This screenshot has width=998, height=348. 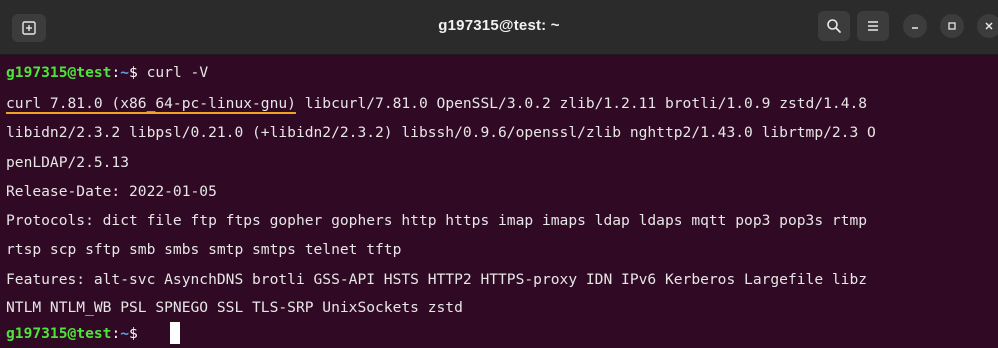 I want to click on menu-button, so click(x=873, y=26).